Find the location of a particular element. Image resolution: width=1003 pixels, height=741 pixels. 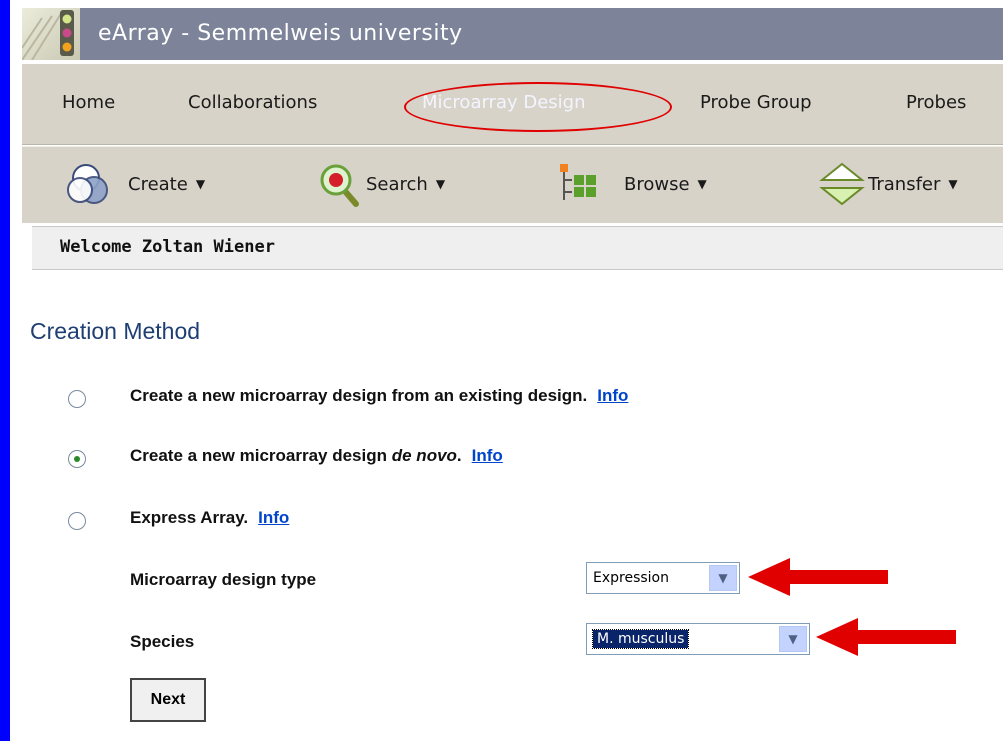

transfer-label: Transfer is located at coordinates (904, 184).